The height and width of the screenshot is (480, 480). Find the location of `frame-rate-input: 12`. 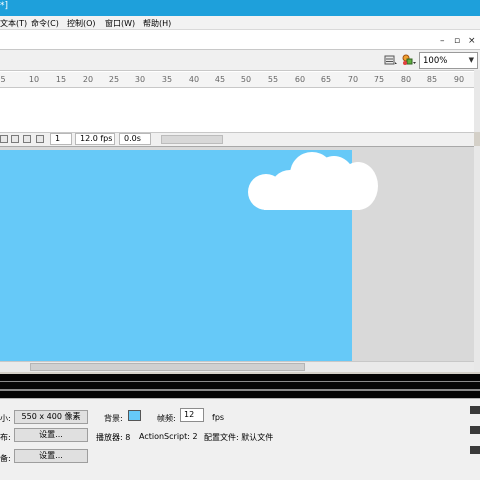

frame-rate-input: 12 is located at coordinates (192, 415).